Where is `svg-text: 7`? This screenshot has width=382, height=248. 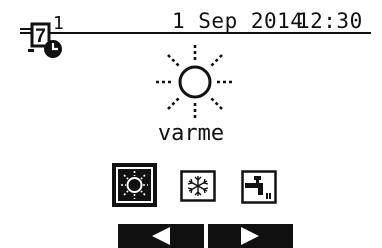 svg-text: 7 is located at coordinates (40, 36).